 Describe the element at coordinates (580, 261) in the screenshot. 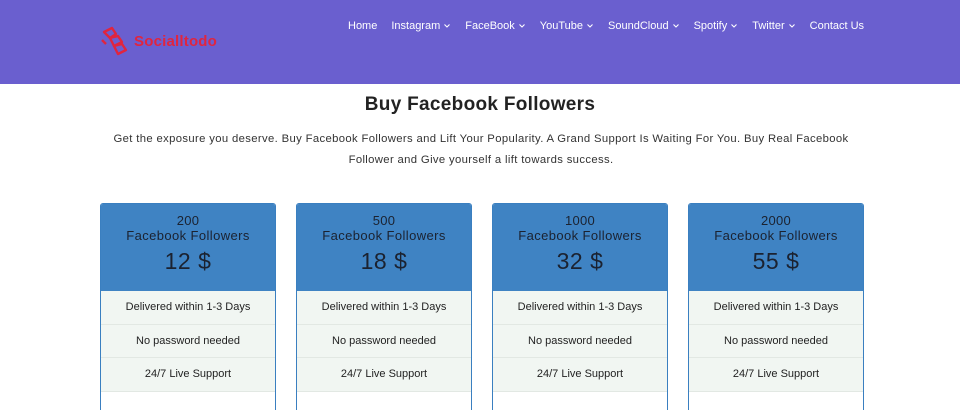

I see `plan-price: 32 $` at that location.